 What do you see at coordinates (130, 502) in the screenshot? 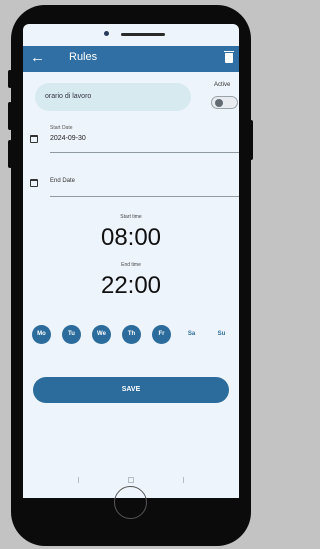
I see `phone-home-button` at bounding box center [130, 502].